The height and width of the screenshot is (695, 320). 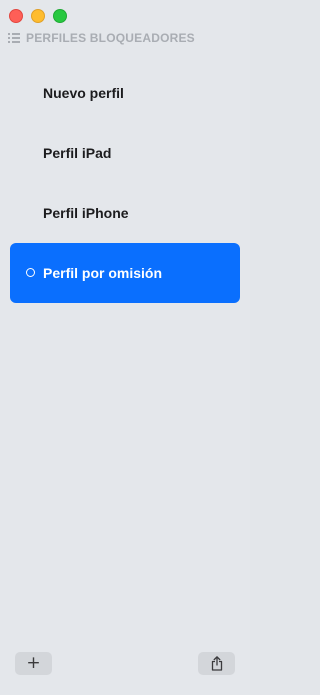 I want to click on plus-icon: +, so click(x=33, y=663).